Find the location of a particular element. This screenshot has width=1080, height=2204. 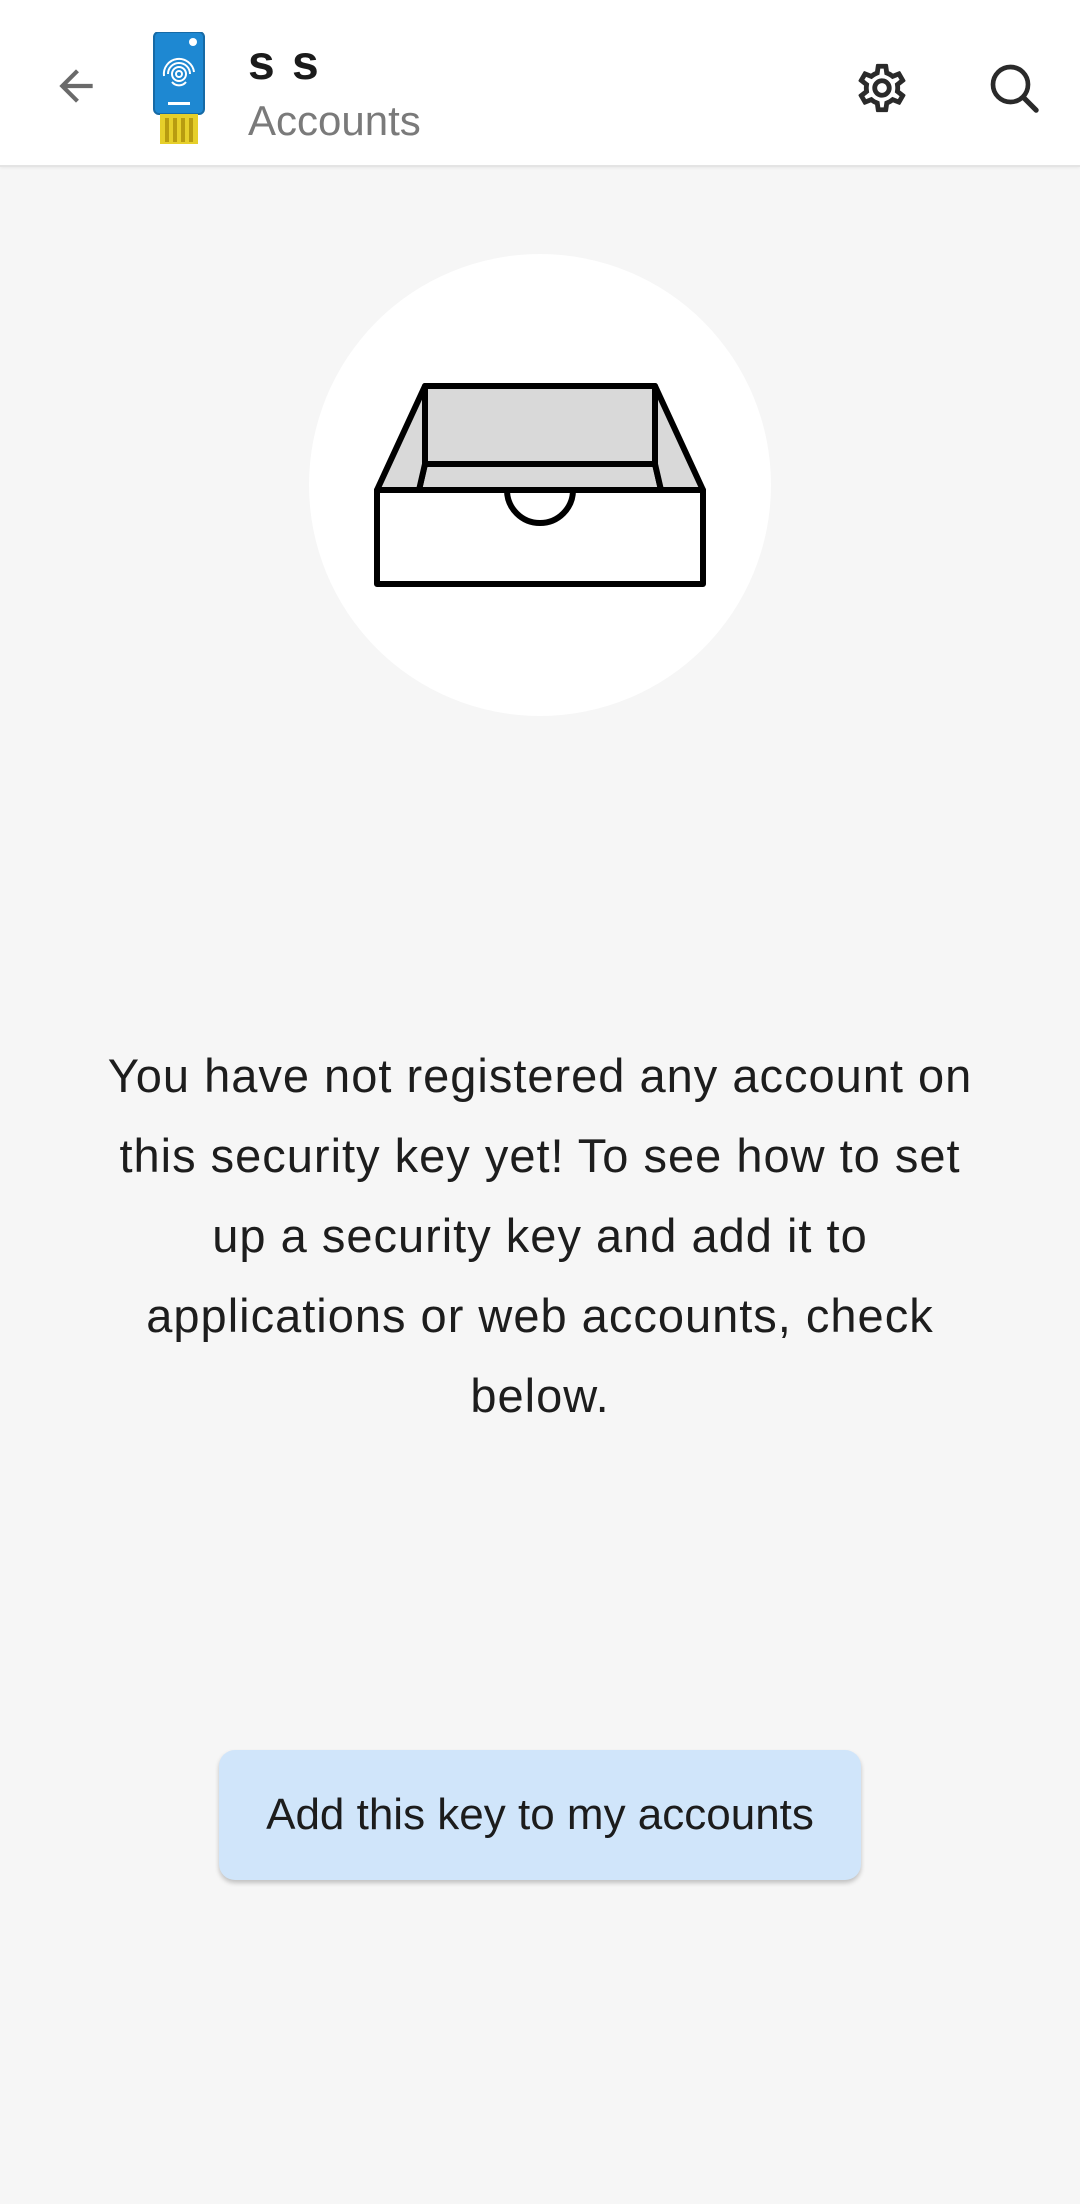

arrow-left-icon is located at coordinates (76, 86).